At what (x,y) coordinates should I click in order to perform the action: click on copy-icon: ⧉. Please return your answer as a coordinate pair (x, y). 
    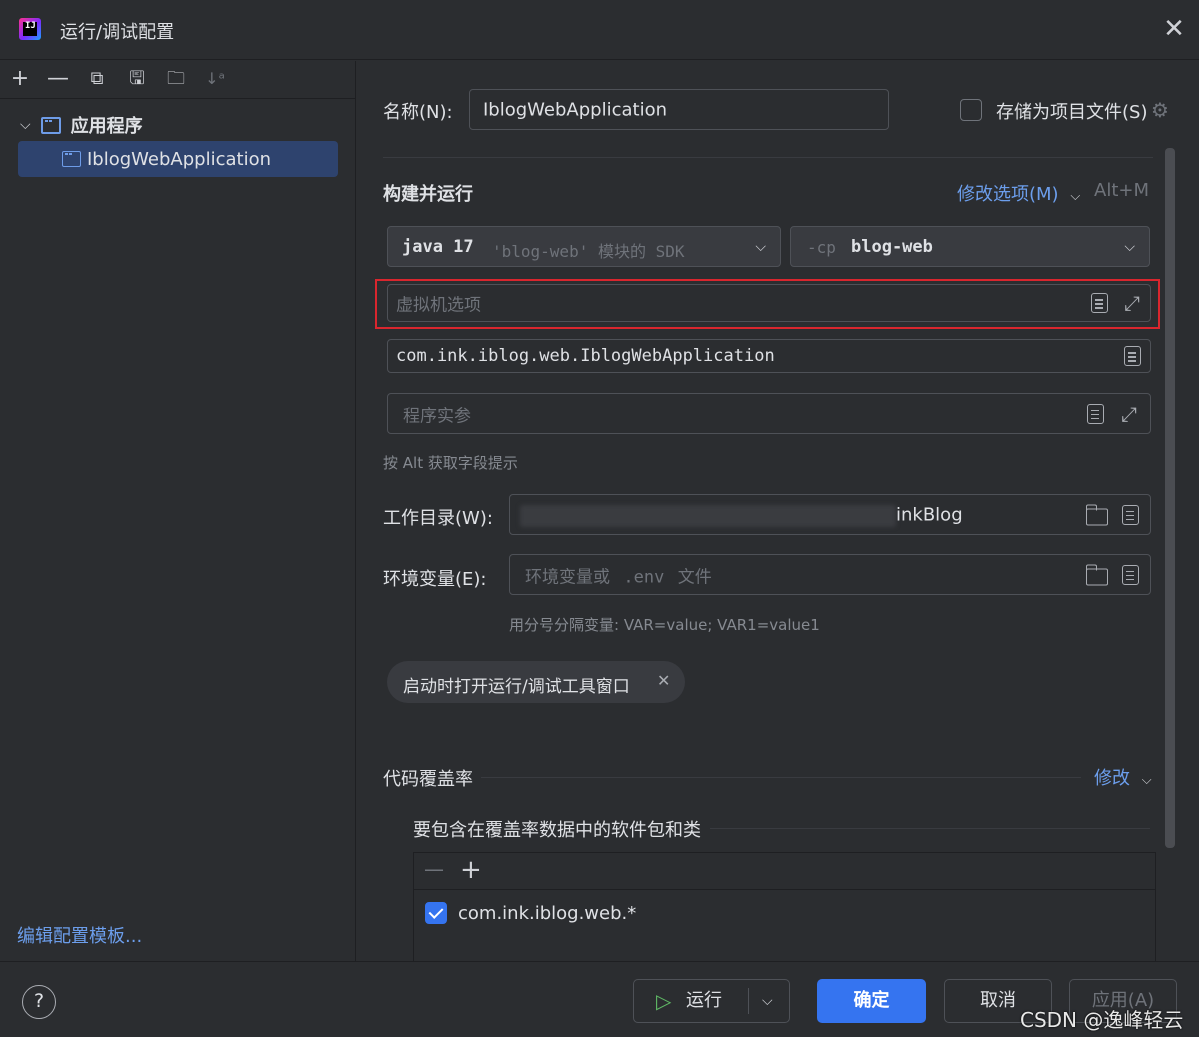
    Looking at the image, I should click on (97, 79).